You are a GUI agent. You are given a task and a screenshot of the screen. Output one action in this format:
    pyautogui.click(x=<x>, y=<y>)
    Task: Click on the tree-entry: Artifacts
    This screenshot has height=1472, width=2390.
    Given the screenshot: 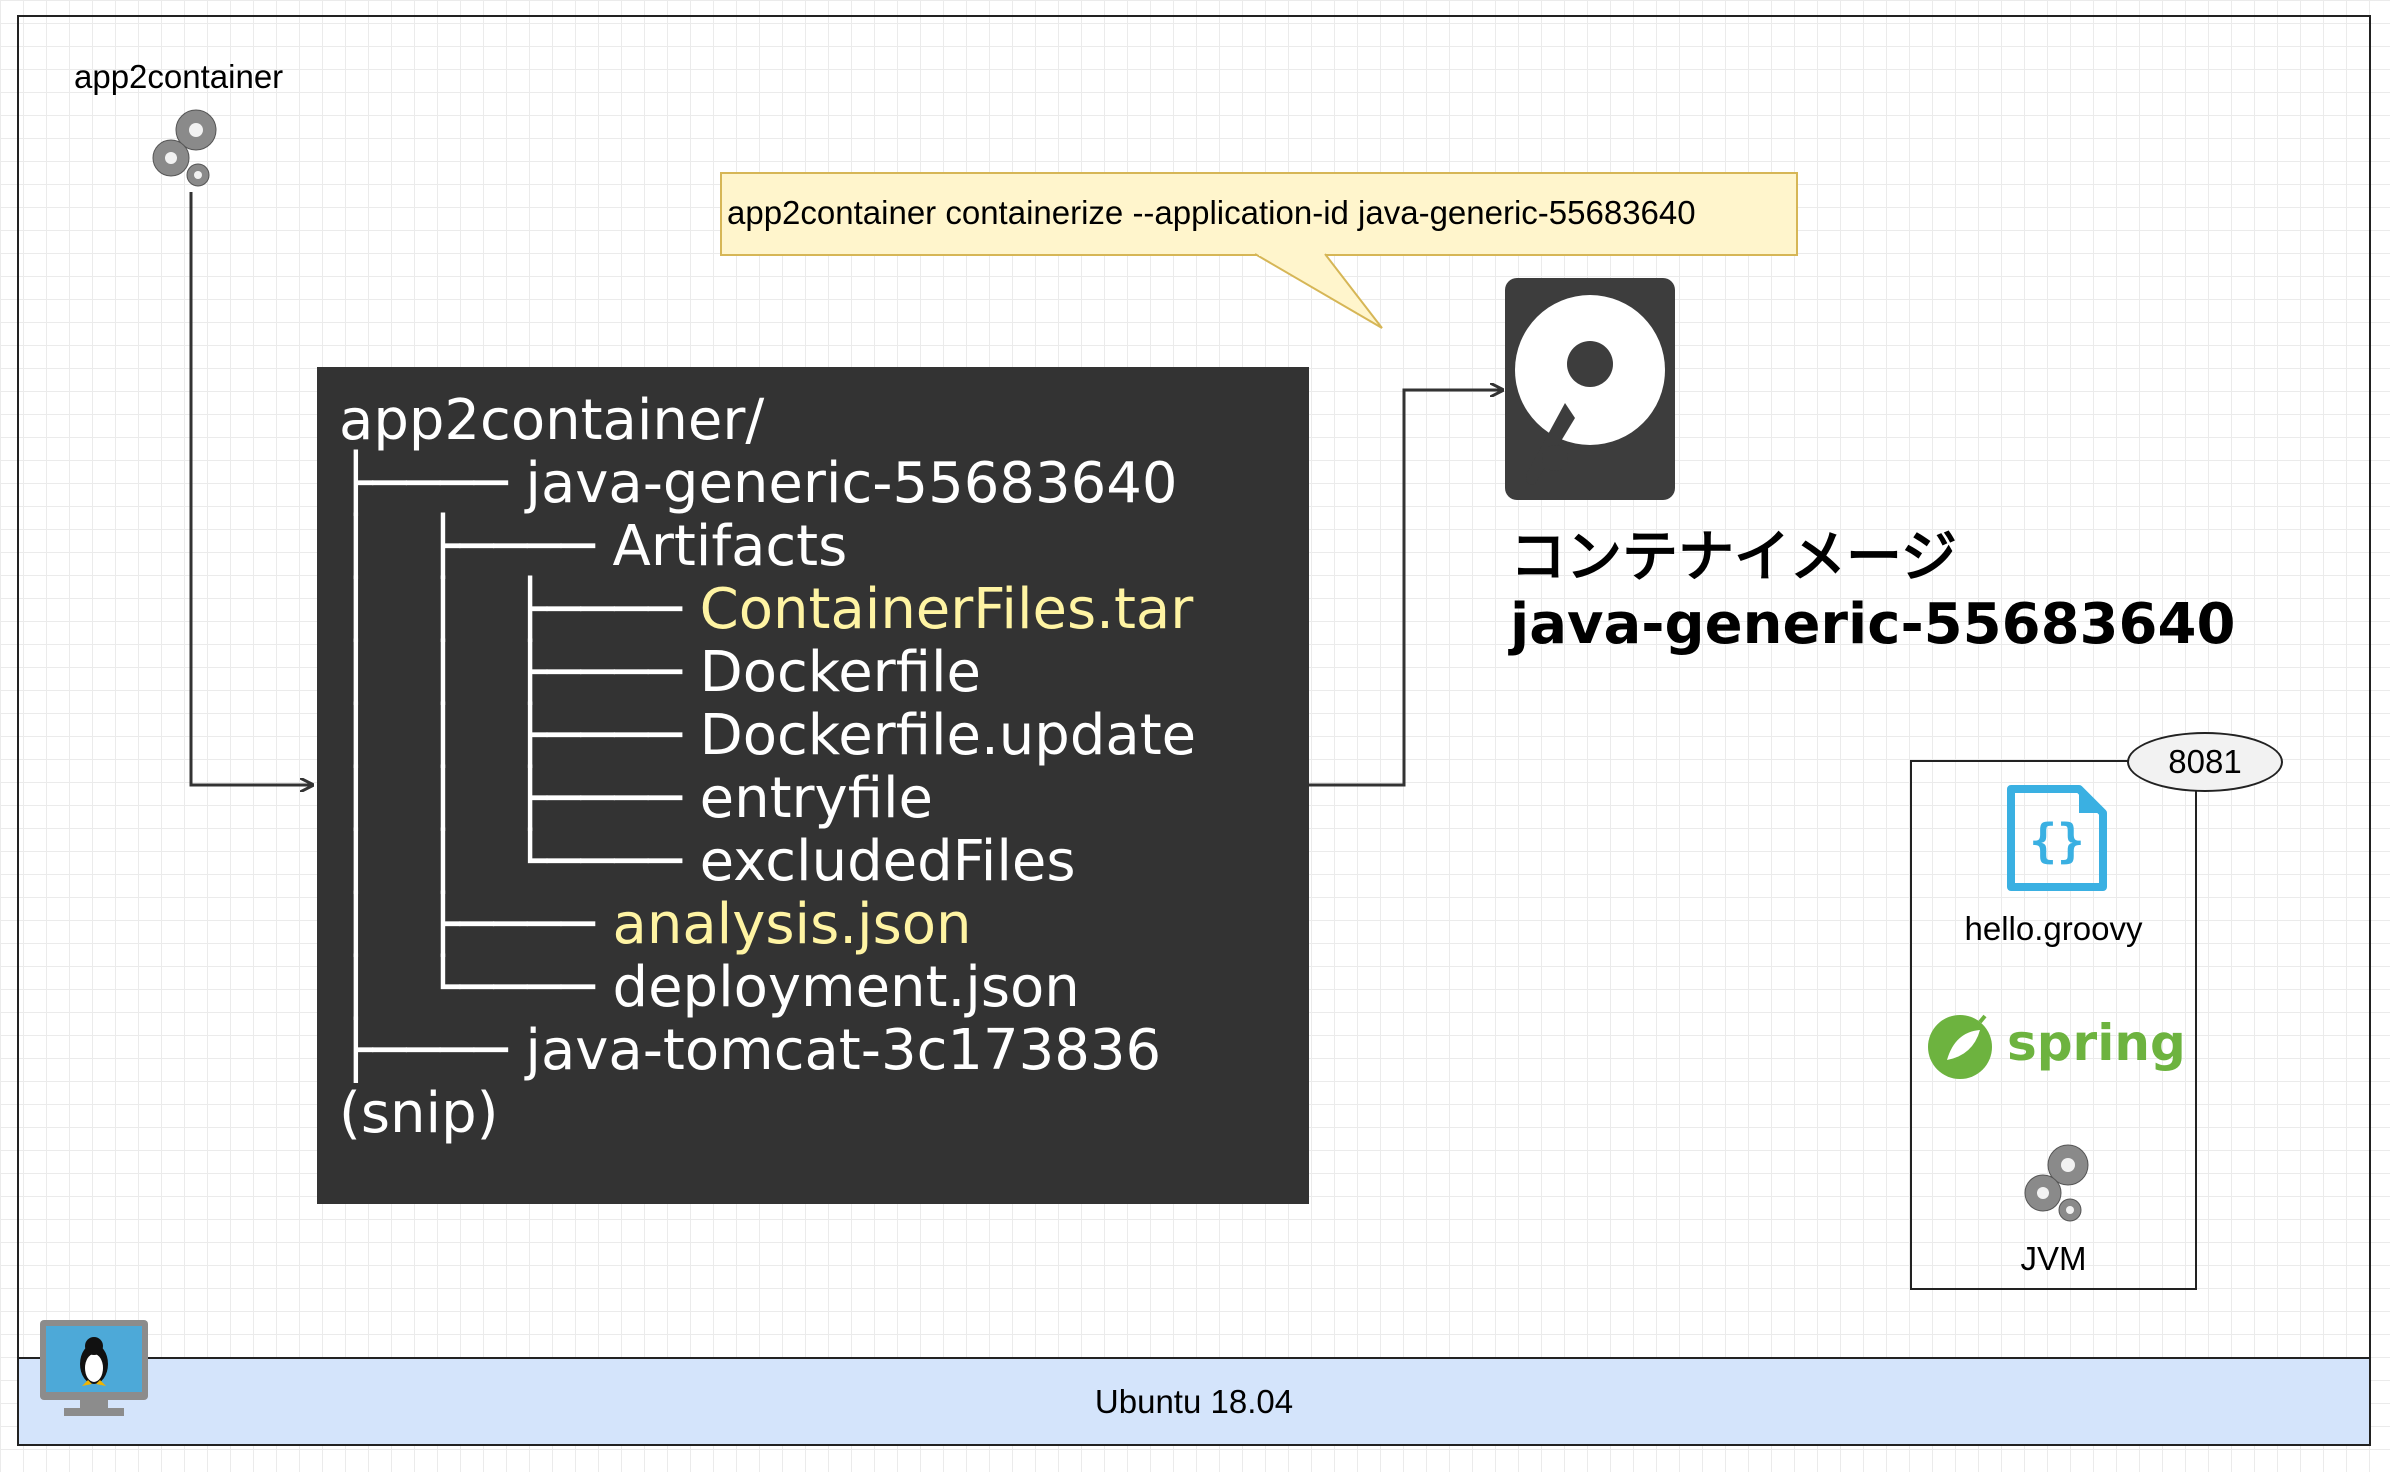 What is the action you would take?
    pyautogui.click(x=730, y=546)
    